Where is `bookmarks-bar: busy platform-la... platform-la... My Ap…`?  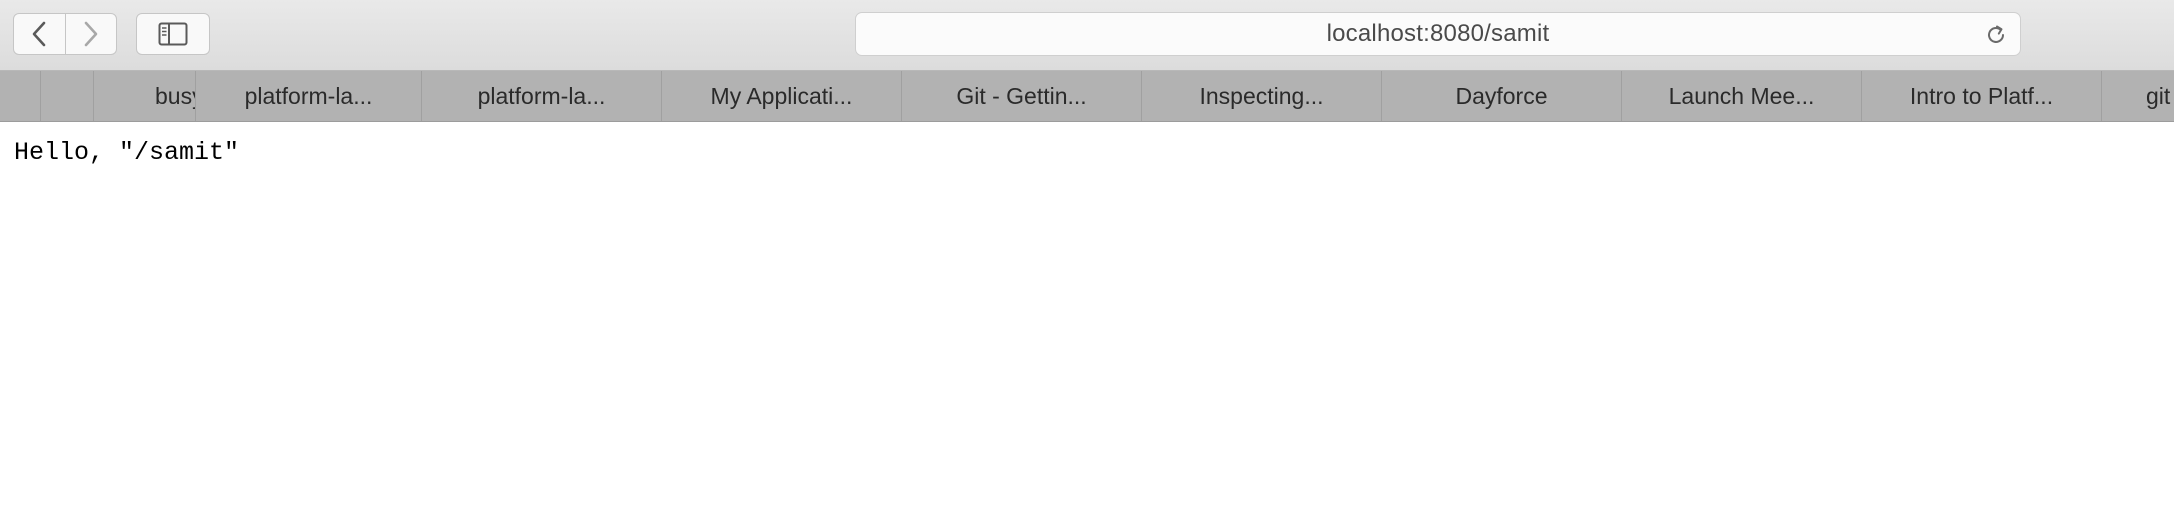 bookmarks-bar: busy platform-la... platform-la... My Ap… is located at coordinates (1087, 96).